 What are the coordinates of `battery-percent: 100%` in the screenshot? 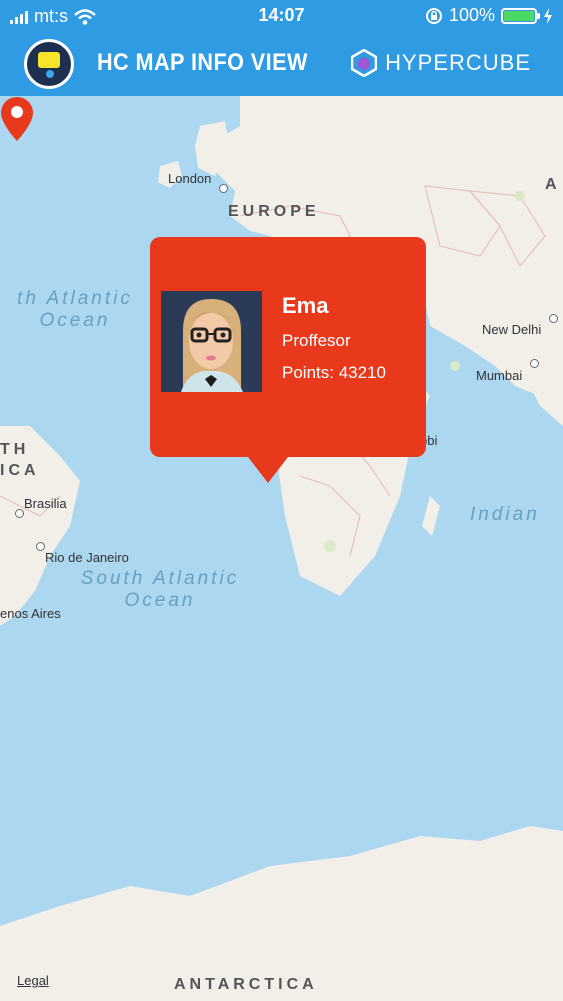 It's located at (471, 15).